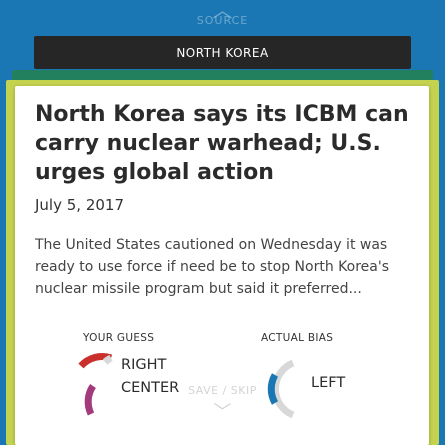  What do you see at coordinates (222, 411) in the screenshot?
I see `chevron-down-icon: ﹀` at bounding box center [222, 411].